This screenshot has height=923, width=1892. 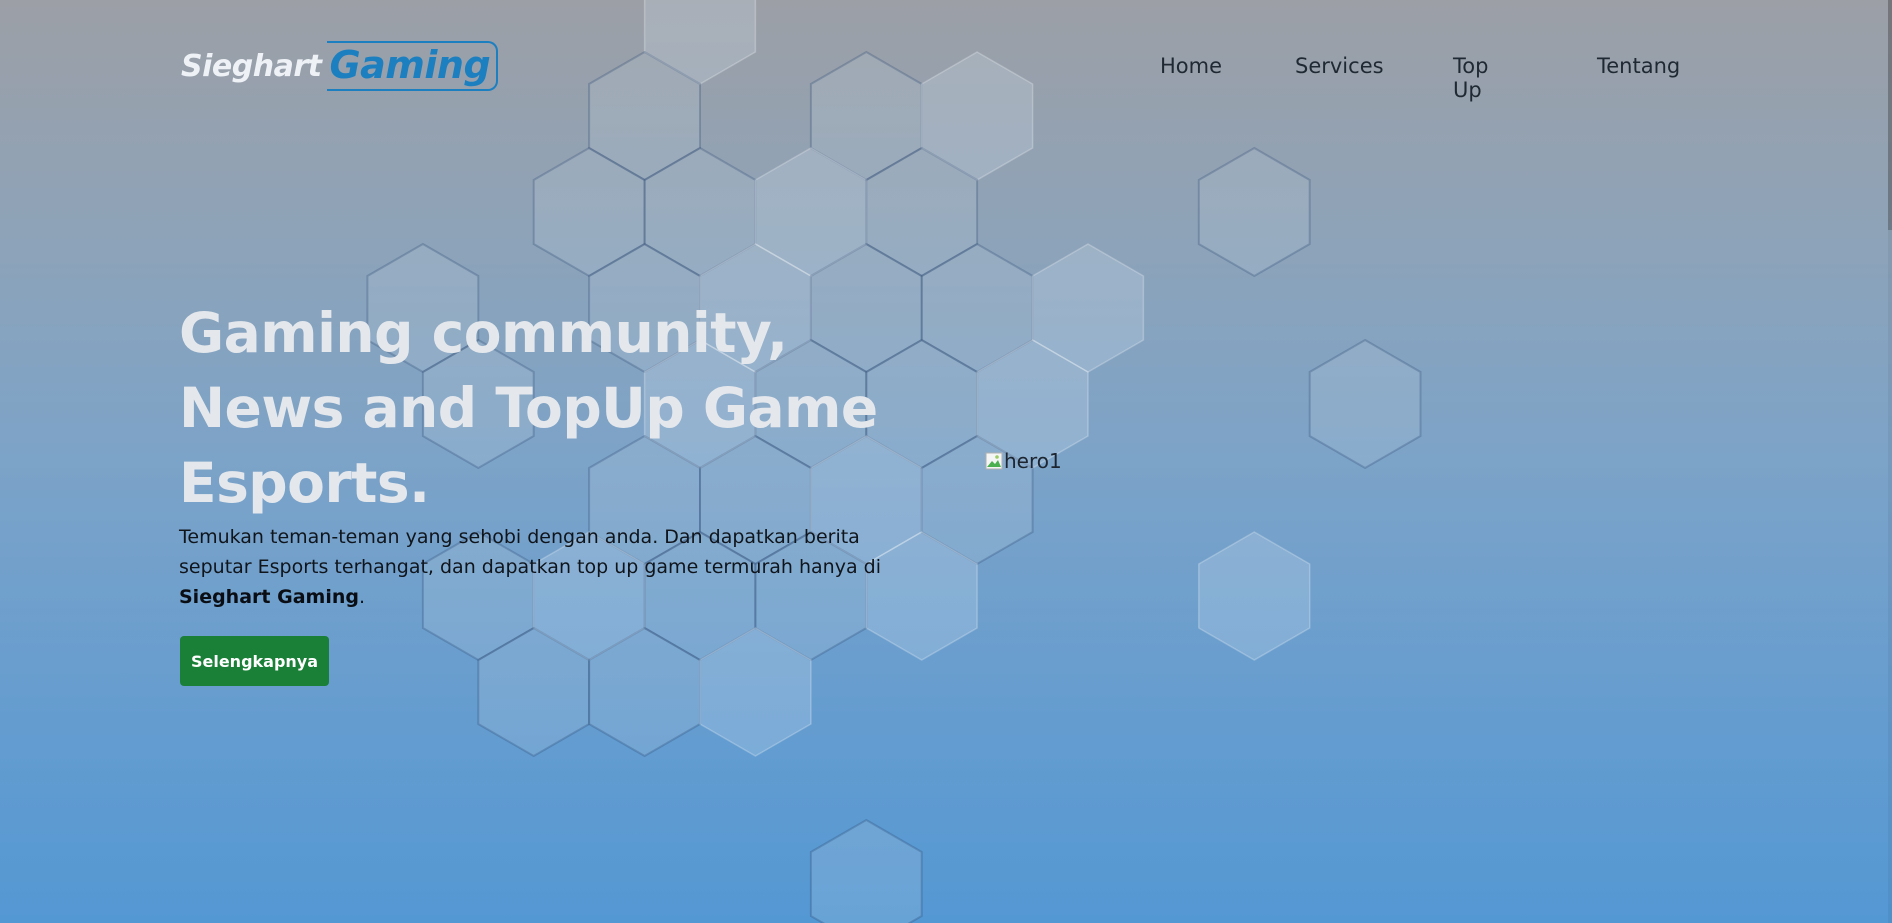 What do you see at coordinates (1638, 66) in the screenshot?
I see `nav-link-tentang: Tentang` at bounding box center [1638, 66].